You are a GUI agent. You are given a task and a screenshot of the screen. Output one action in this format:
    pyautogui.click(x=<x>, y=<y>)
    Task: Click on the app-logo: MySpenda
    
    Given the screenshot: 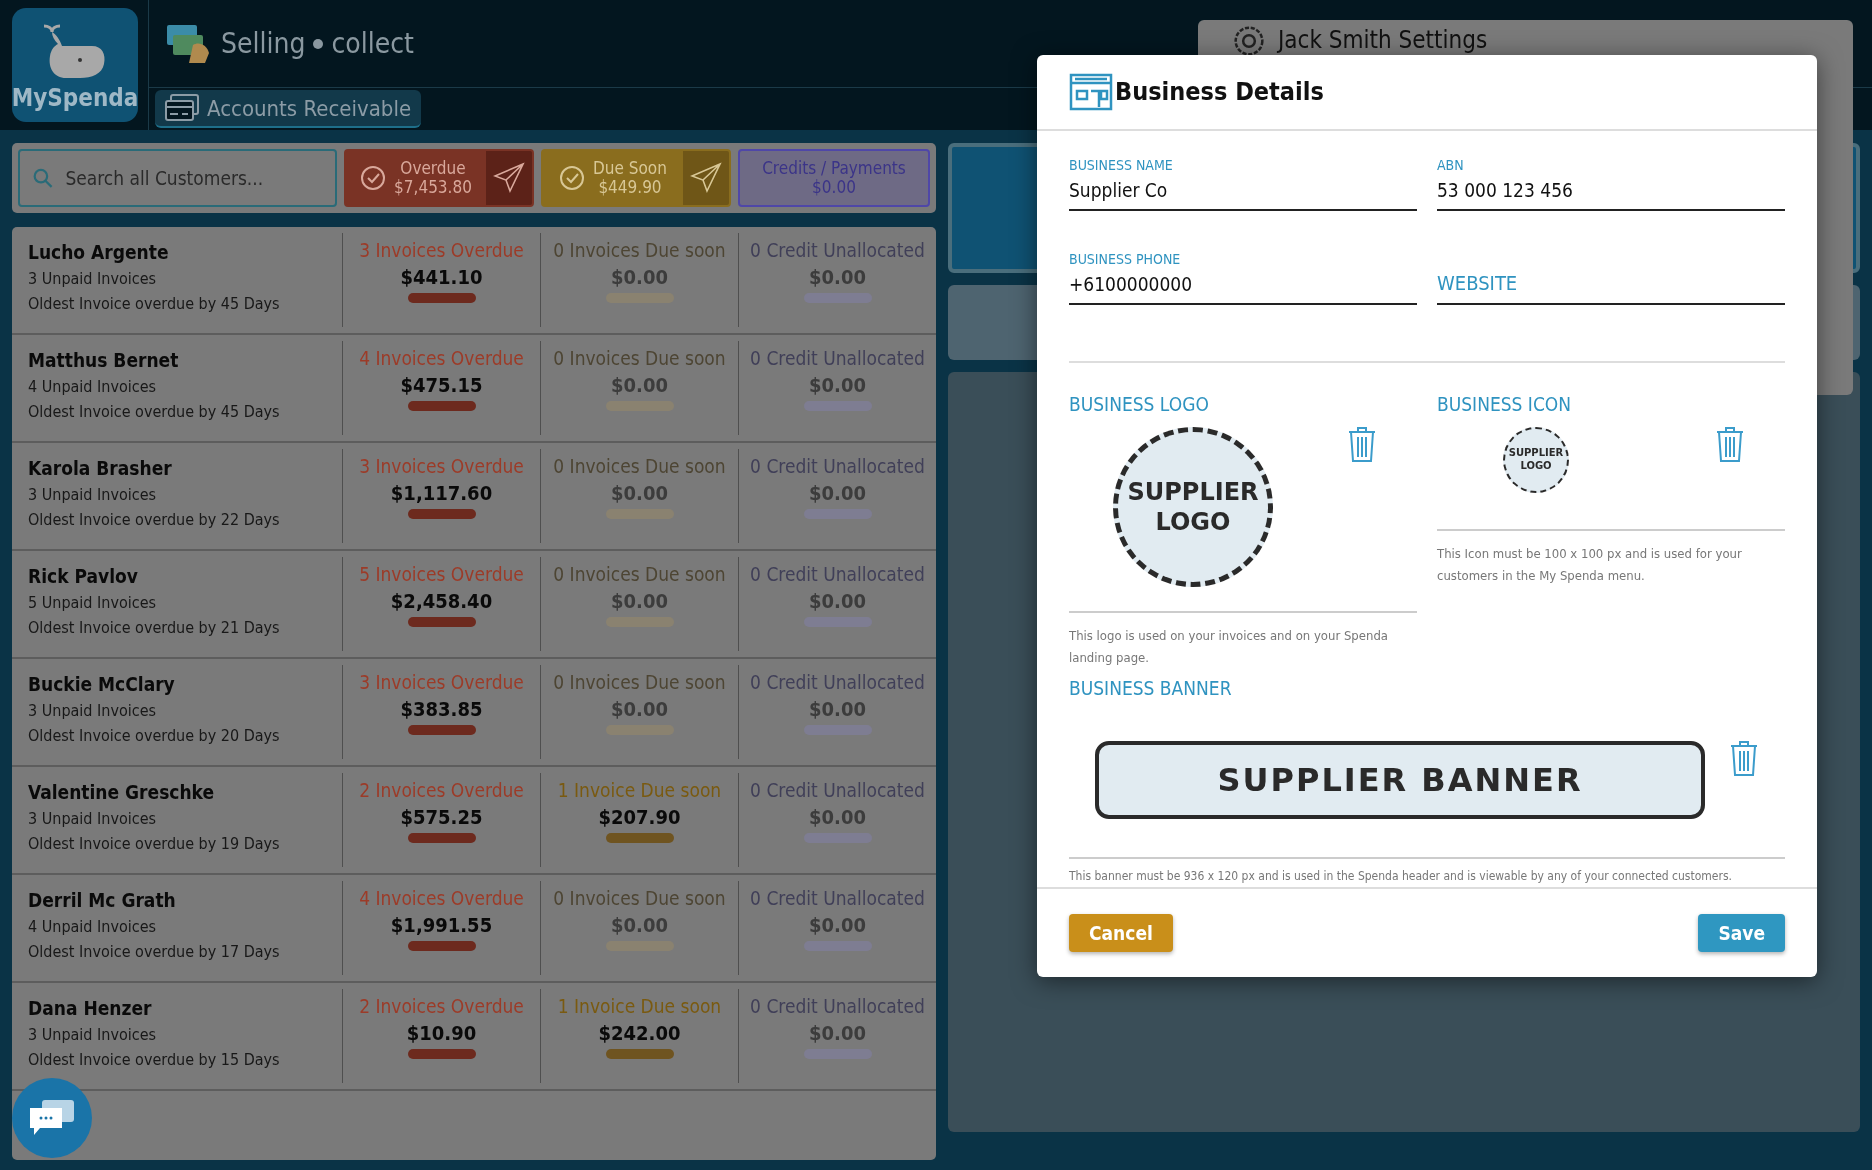 What is the action you would take?
    pyautogui.click(x=75, y=65)
    